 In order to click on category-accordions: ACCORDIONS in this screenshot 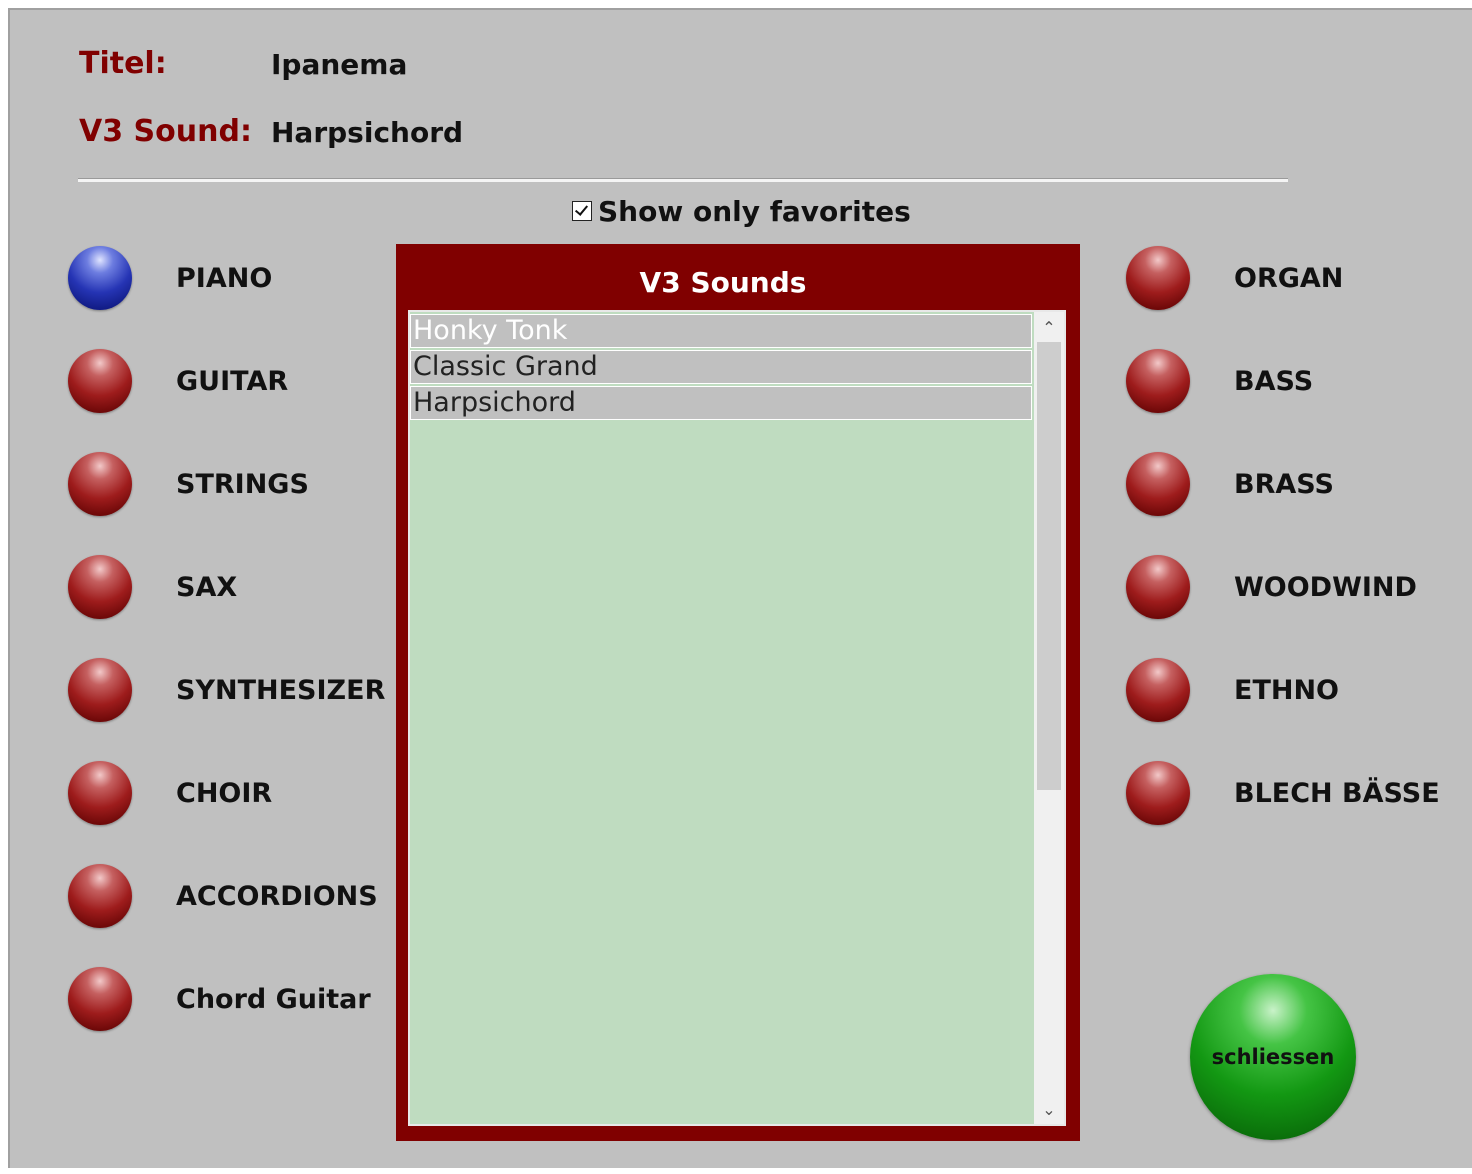, I will do `click(223, 896)`.